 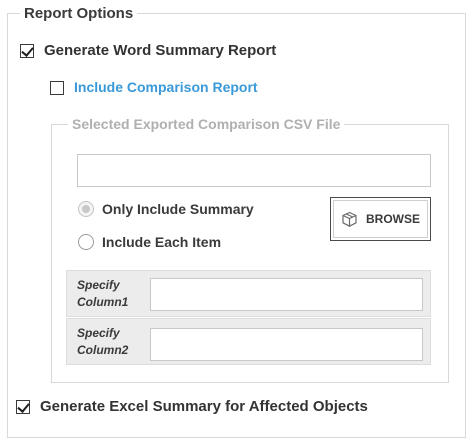 I want to click on generate-word-label: Generate Word Summary Report, so click(x=160, y=50).